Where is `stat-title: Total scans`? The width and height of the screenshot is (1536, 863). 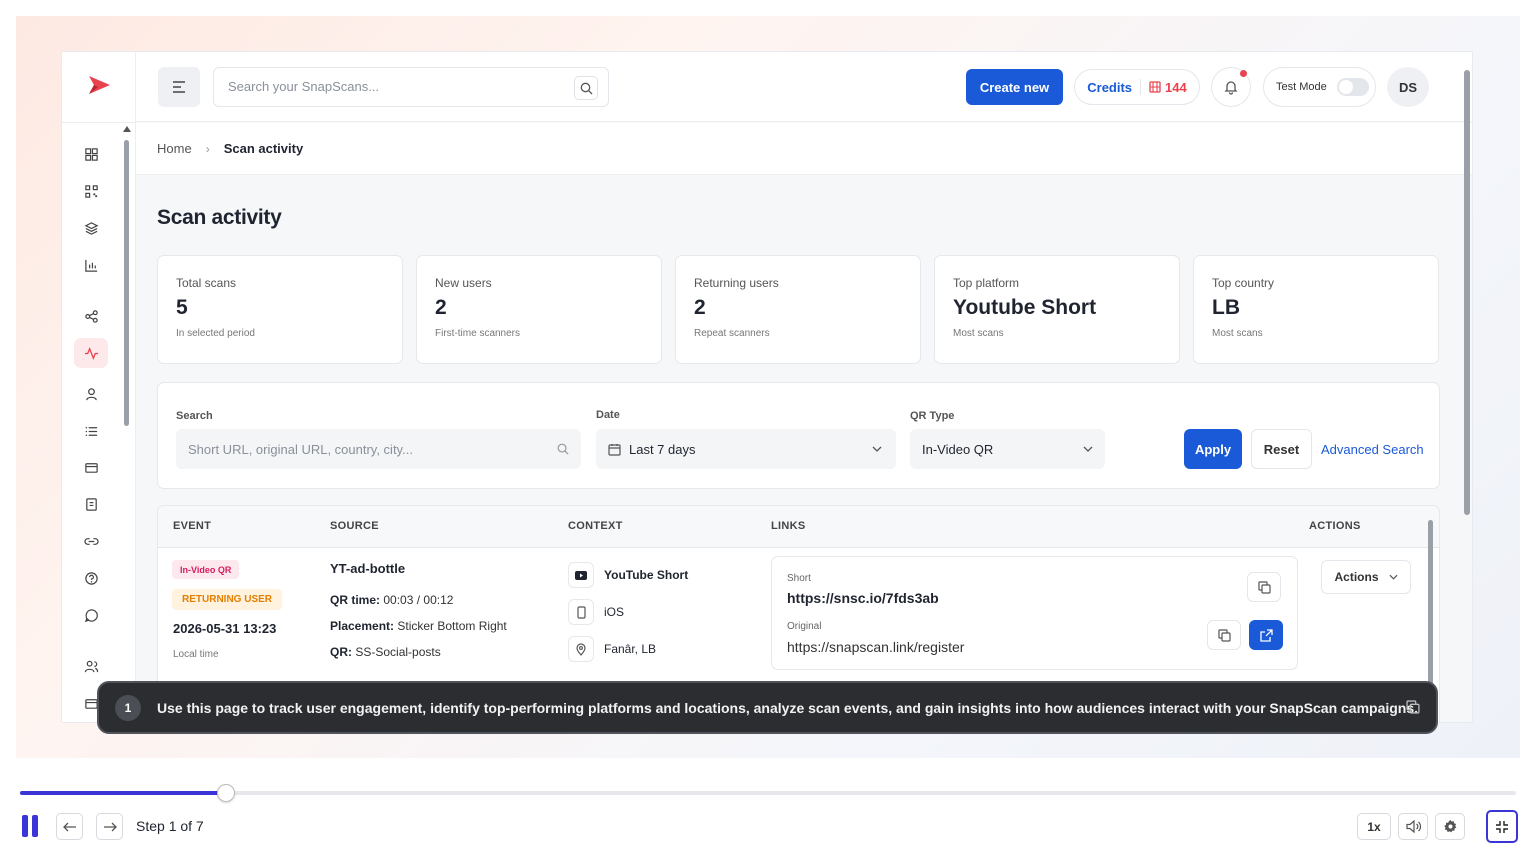 stat-title: Total scans is located at coordinates (206, 283).